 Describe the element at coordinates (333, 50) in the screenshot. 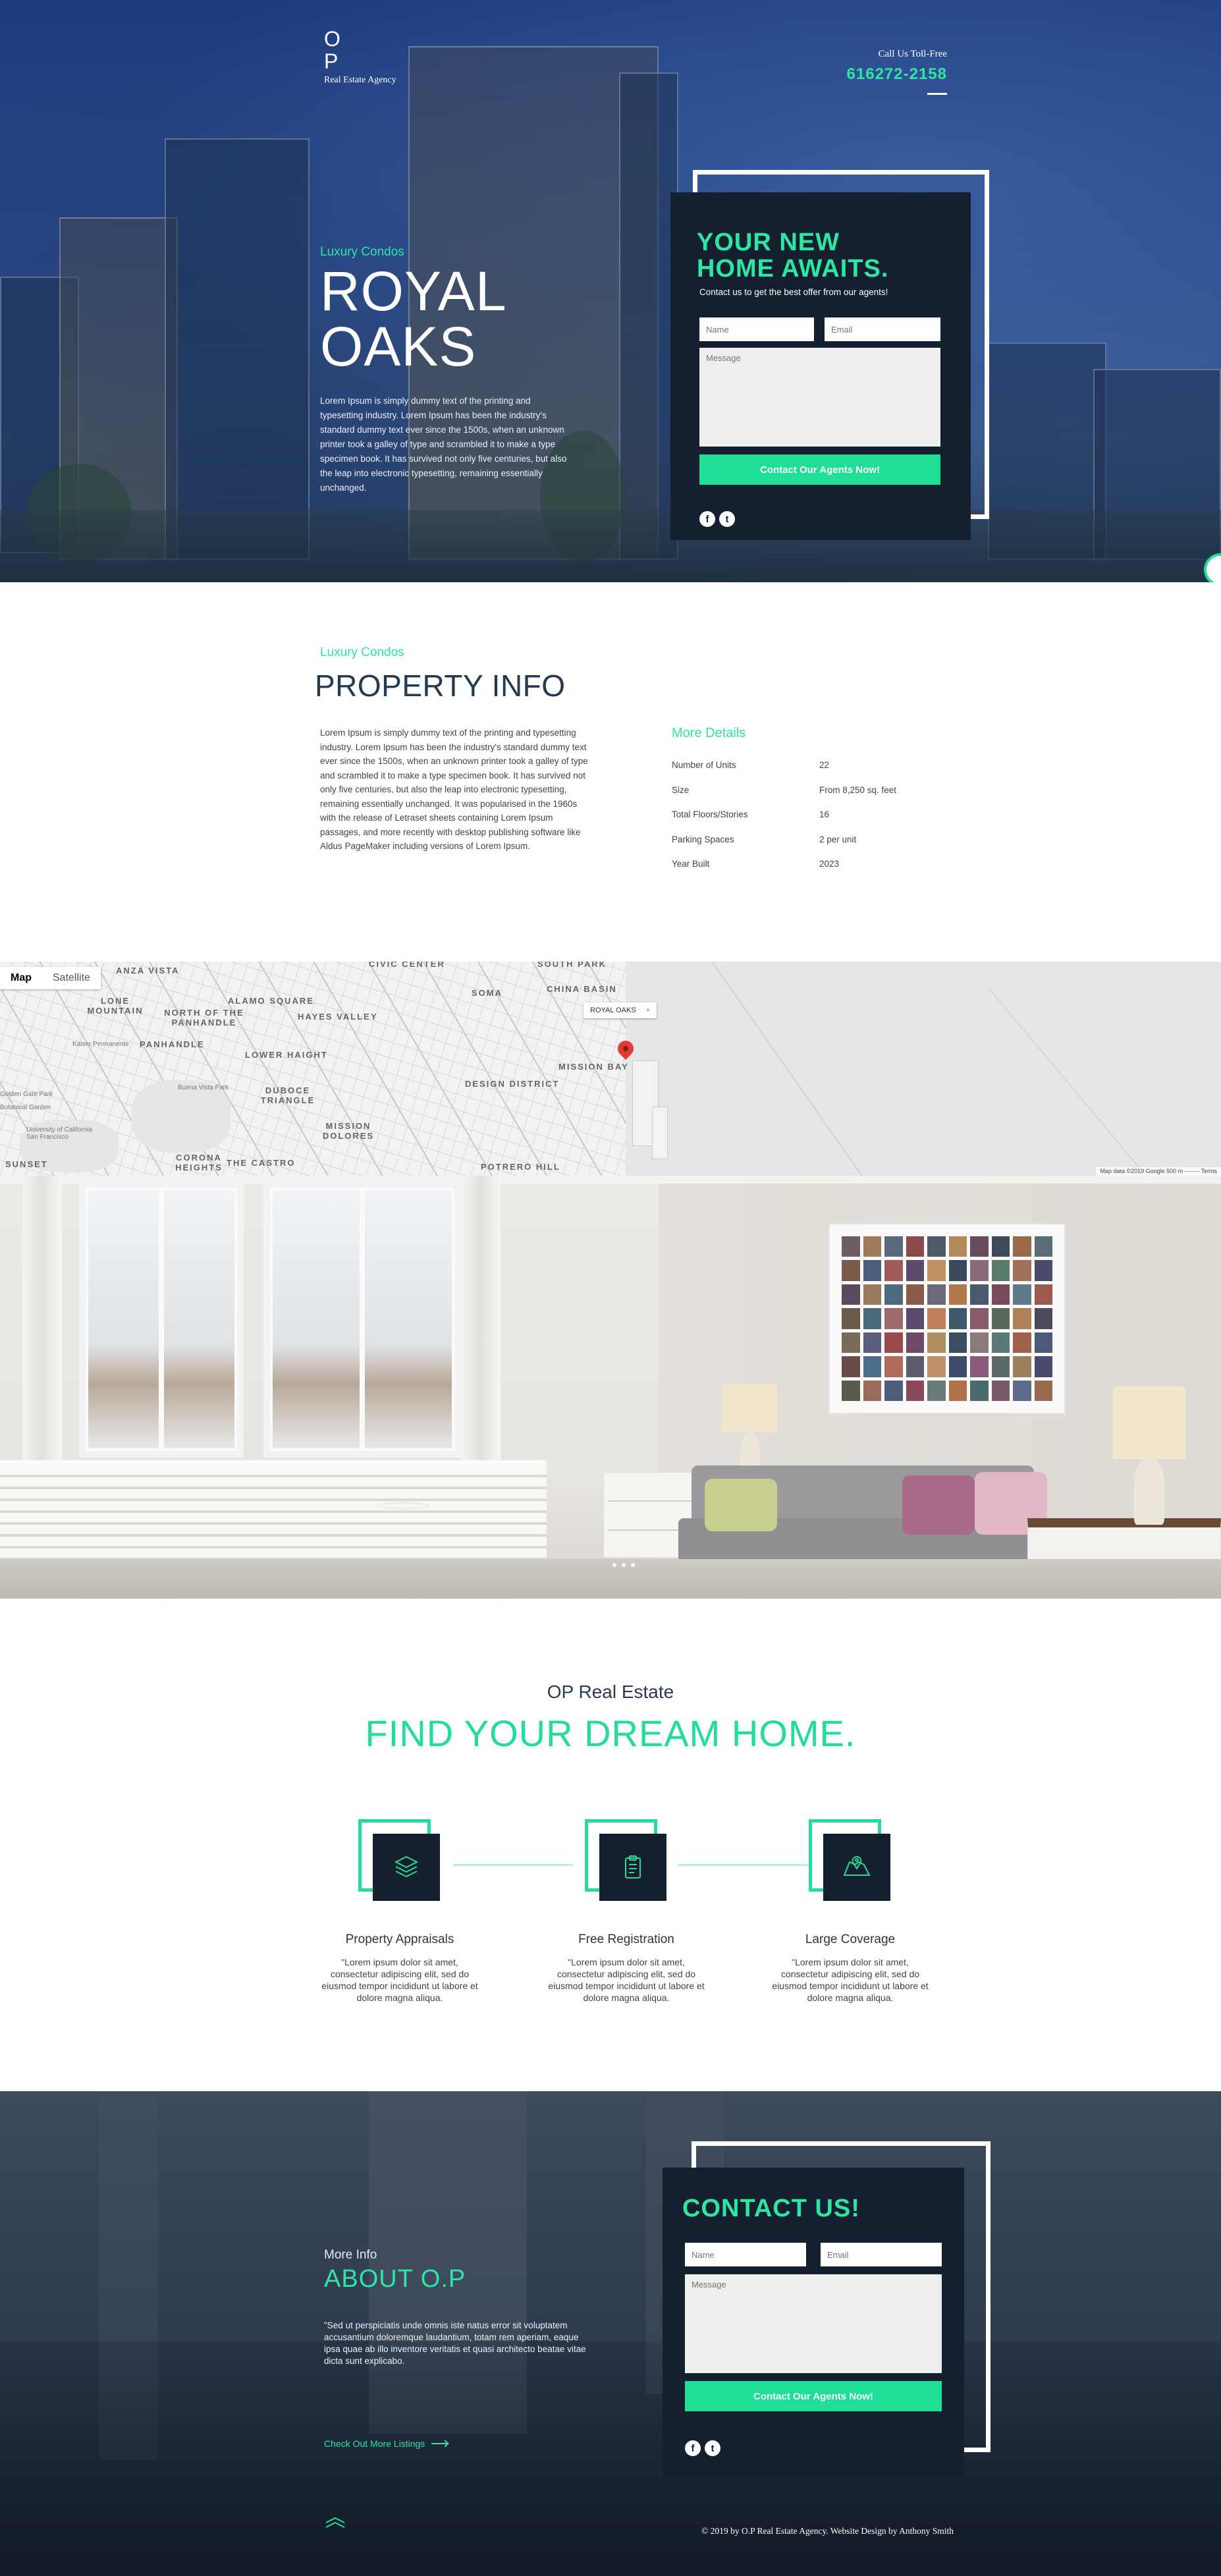

I see `logo-mark: O P` at that location.